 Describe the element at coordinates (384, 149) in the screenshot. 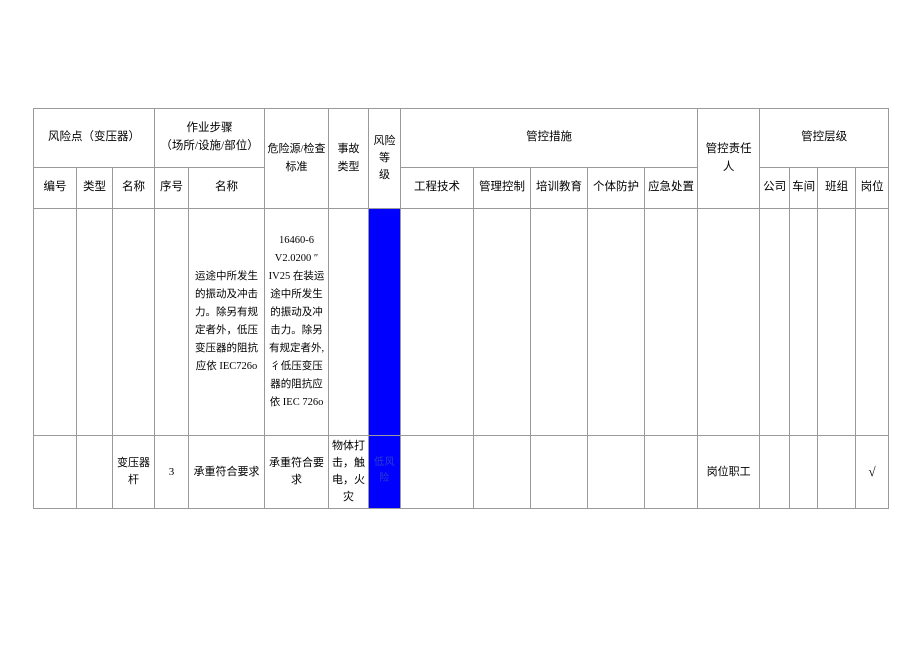

I see `header-risk-level-line1: 风险等` at that location.